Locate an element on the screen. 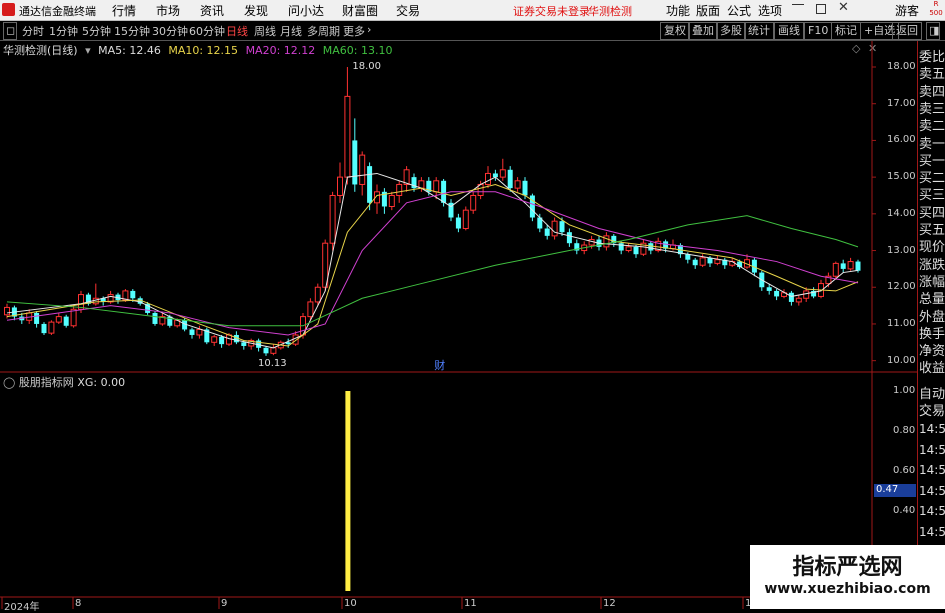  watermark-title: 指标严选网 is located at coordinates (847, 567).